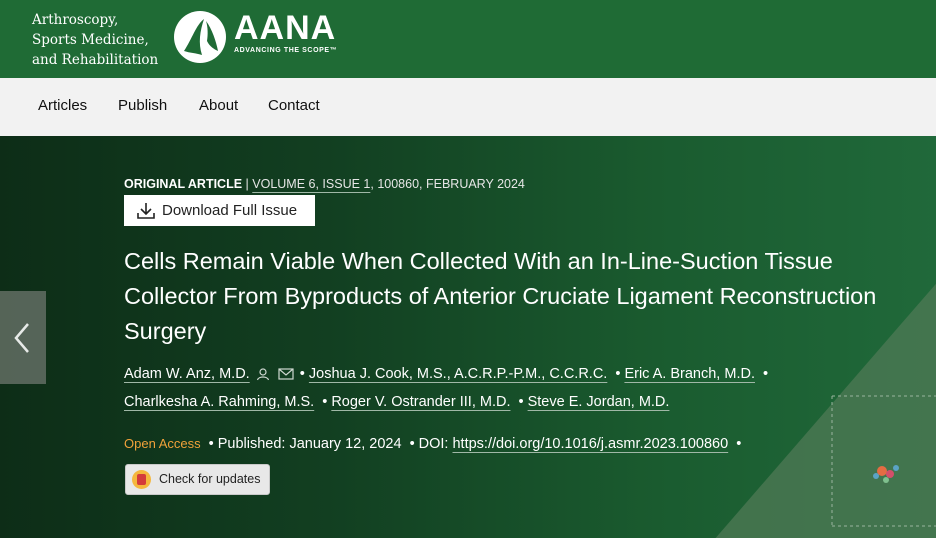 This screenshot has width=936, height=538. What do you see at coordinates (146, 211) in the screenshot?
I see `download-icon` at bounding box center [146, 211].